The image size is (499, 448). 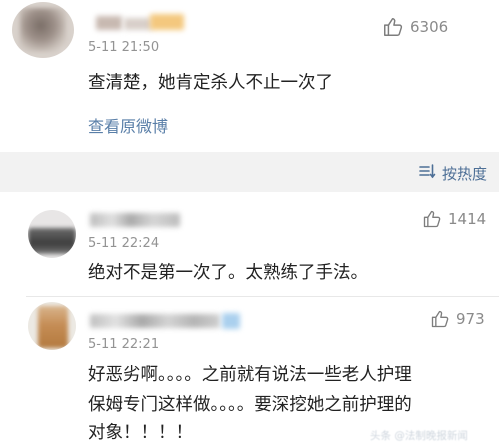 I want to click on post-like-button: 6306, so click(x=415, y=27).